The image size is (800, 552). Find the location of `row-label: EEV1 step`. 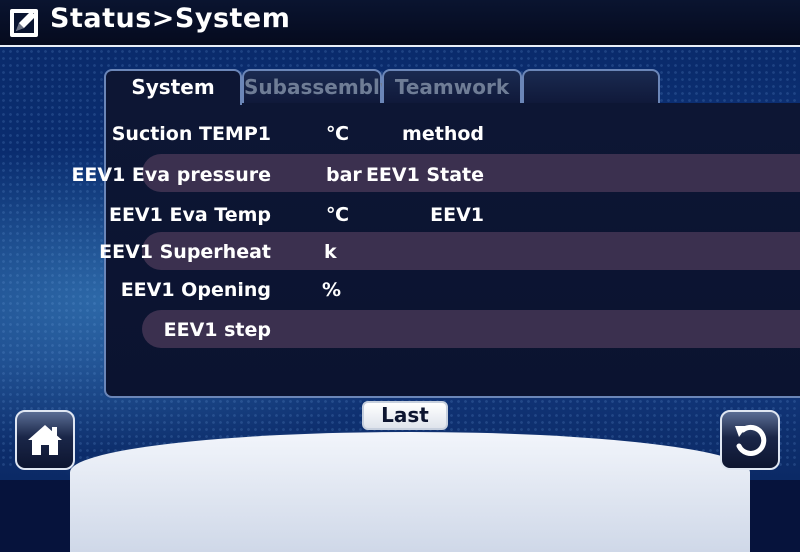

row-label: EEV1 step is located at coordinates (217, 330).